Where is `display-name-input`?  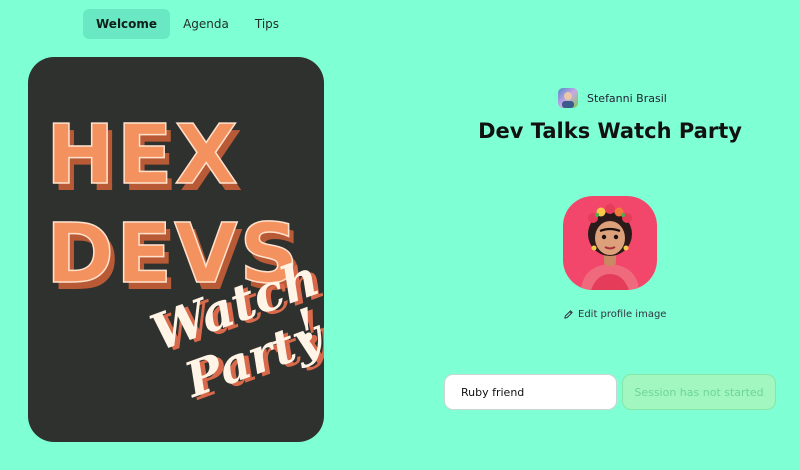 display-name-input is located at coordinates (530, 392).